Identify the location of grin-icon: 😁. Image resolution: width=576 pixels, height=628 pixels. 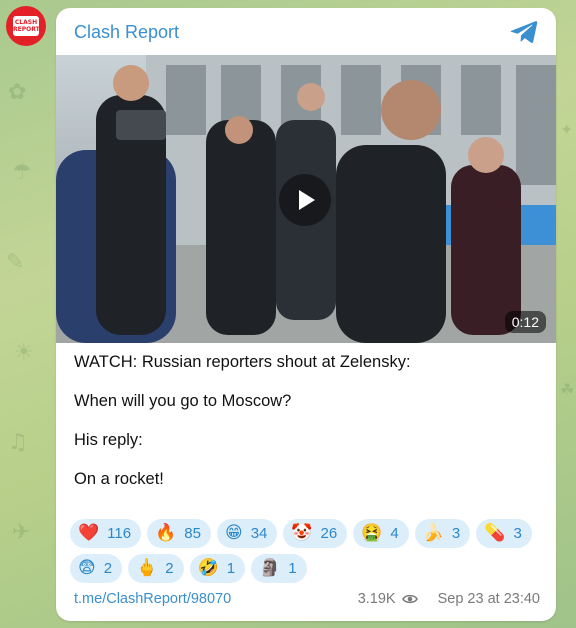
(233, 533).